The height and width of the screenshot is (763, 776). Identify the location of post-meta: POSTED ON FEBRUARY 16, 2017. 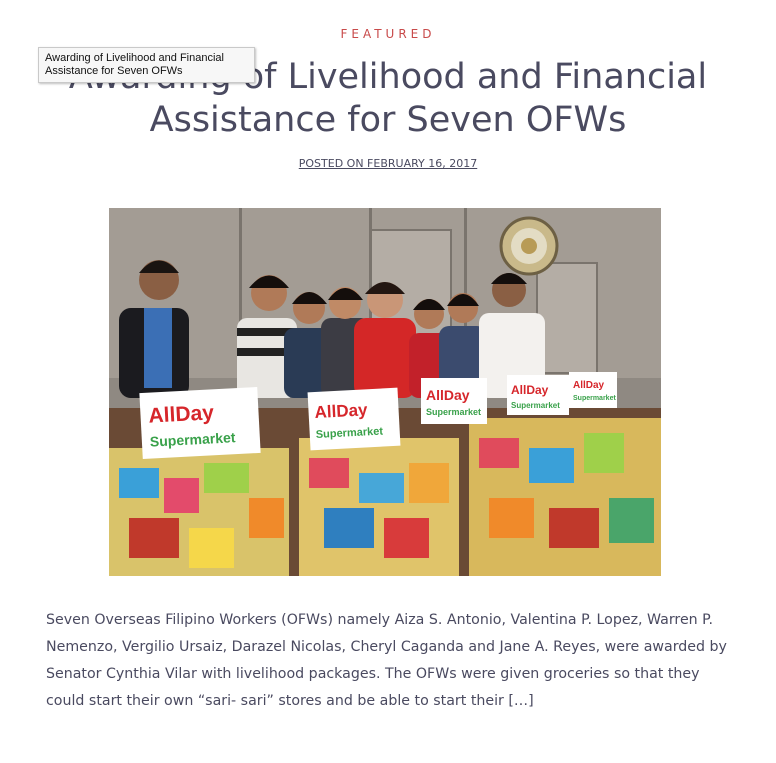
(388, 163).